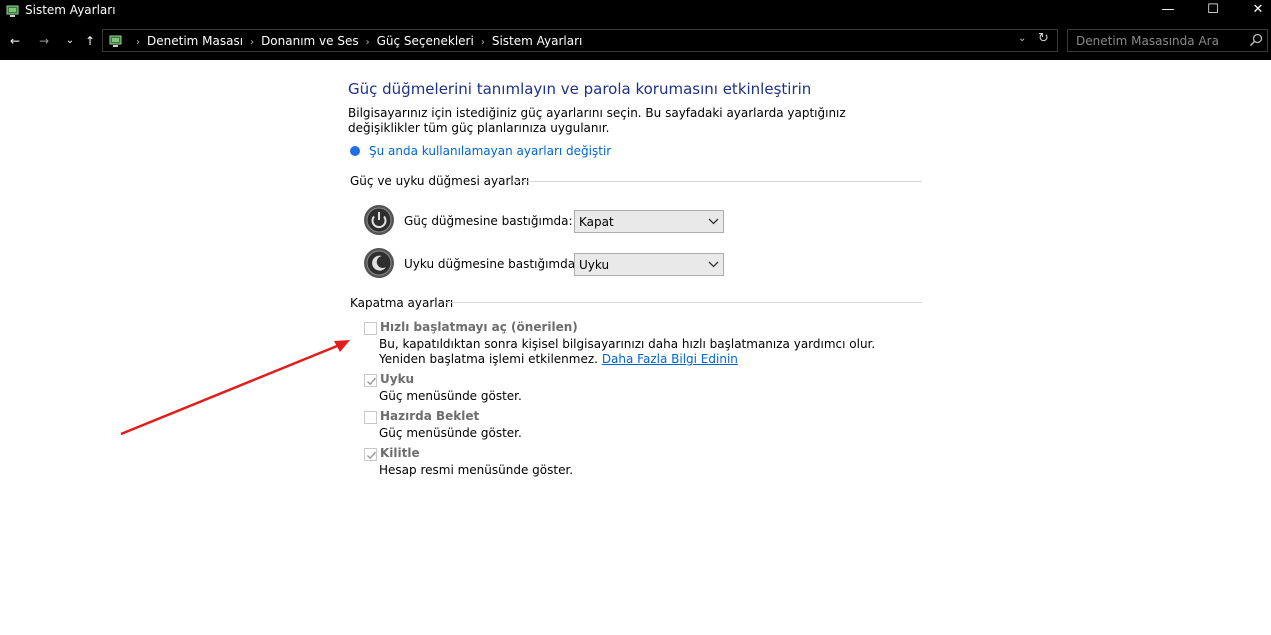 This screenshot has height=635, width=1271. Describe the element at coordinates (450, 396) in the screenshot. I see `sleep-description: Güç menüsünde göster.` at that location.